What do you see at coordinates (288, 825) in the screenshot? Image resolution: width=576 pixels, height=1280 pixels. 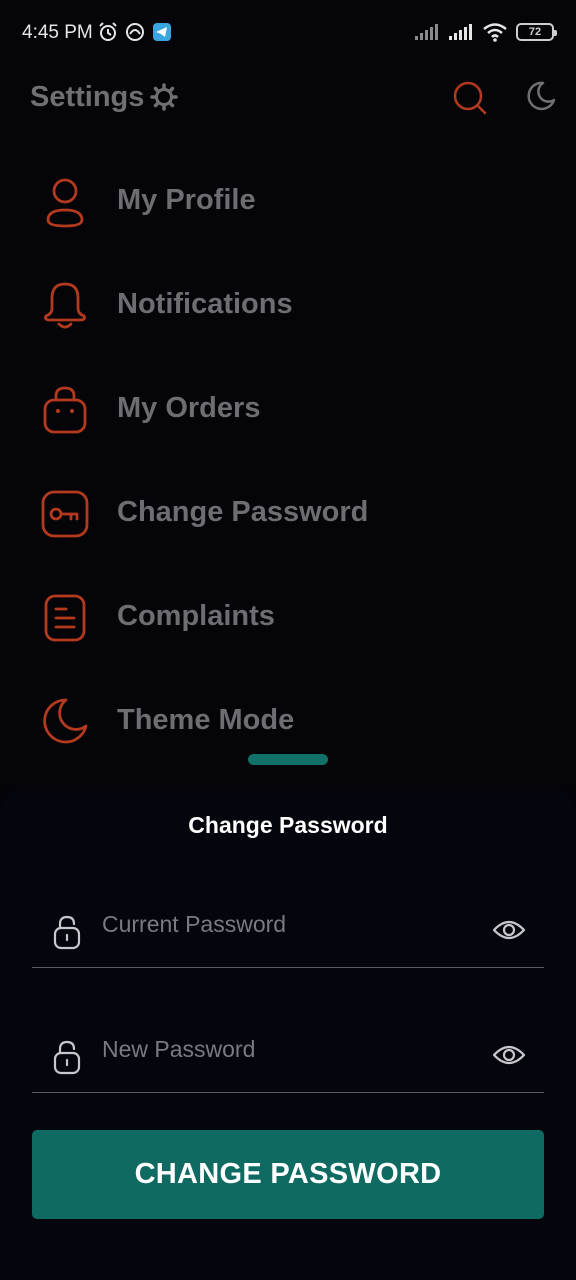 I see `sheet-title: Change Password` at bounding box center [288, 825].